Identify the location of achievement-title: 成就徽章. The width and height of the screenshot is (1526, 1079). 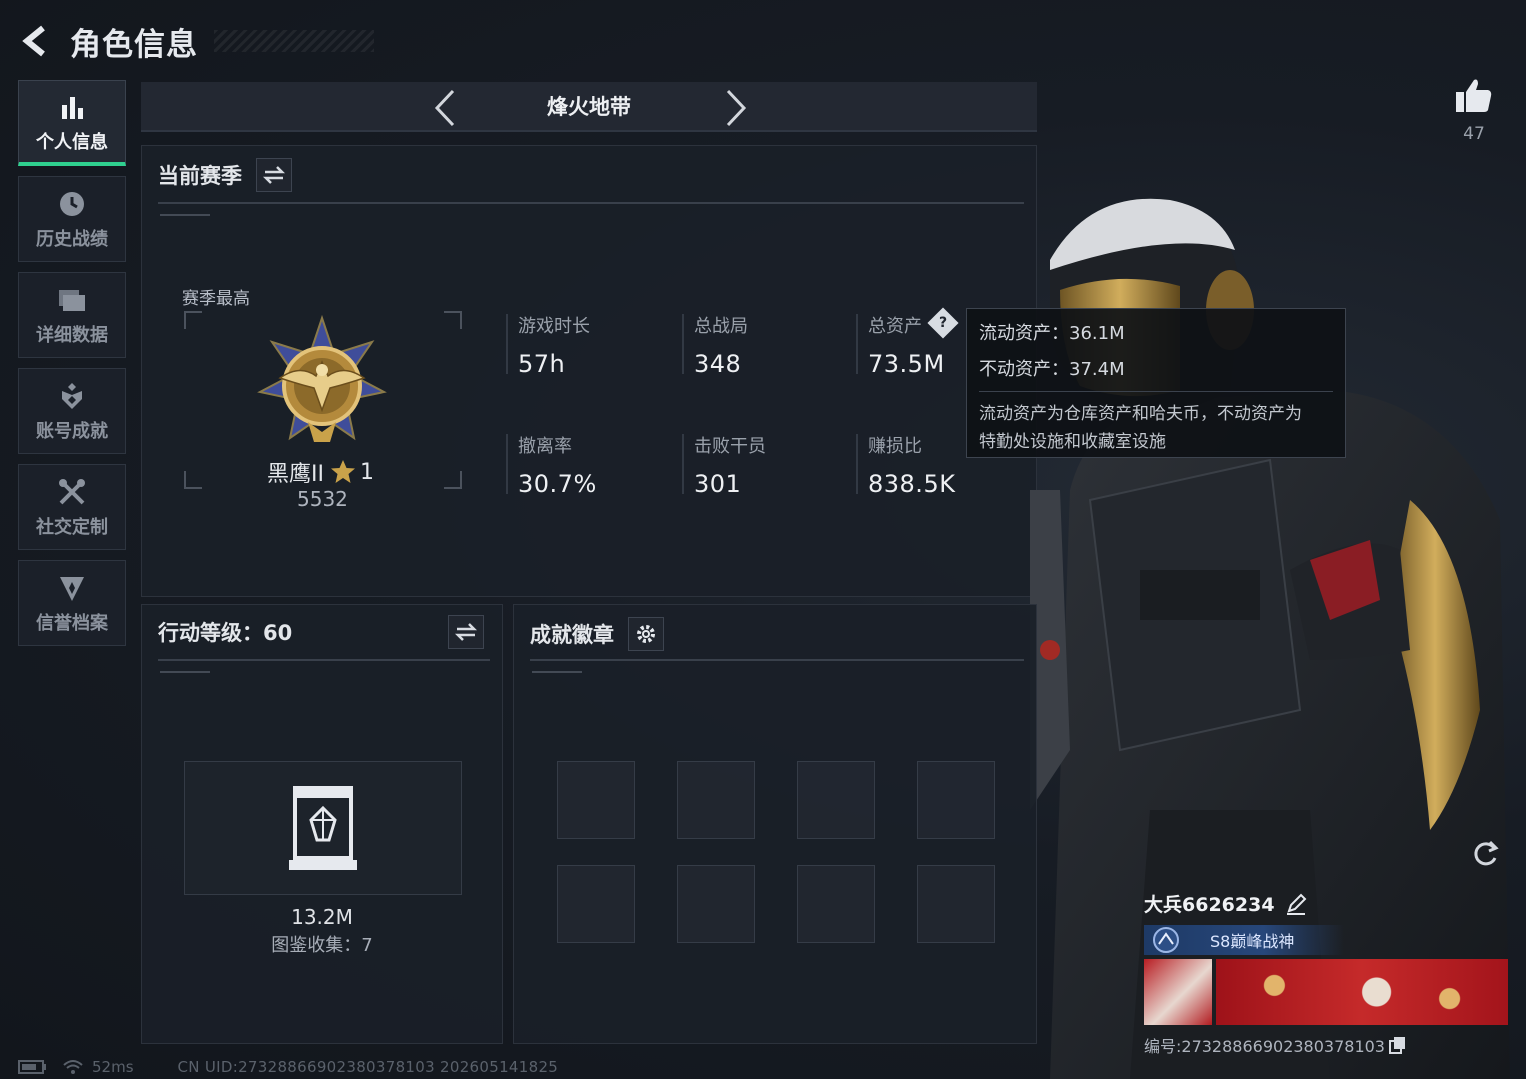
(572, 635).